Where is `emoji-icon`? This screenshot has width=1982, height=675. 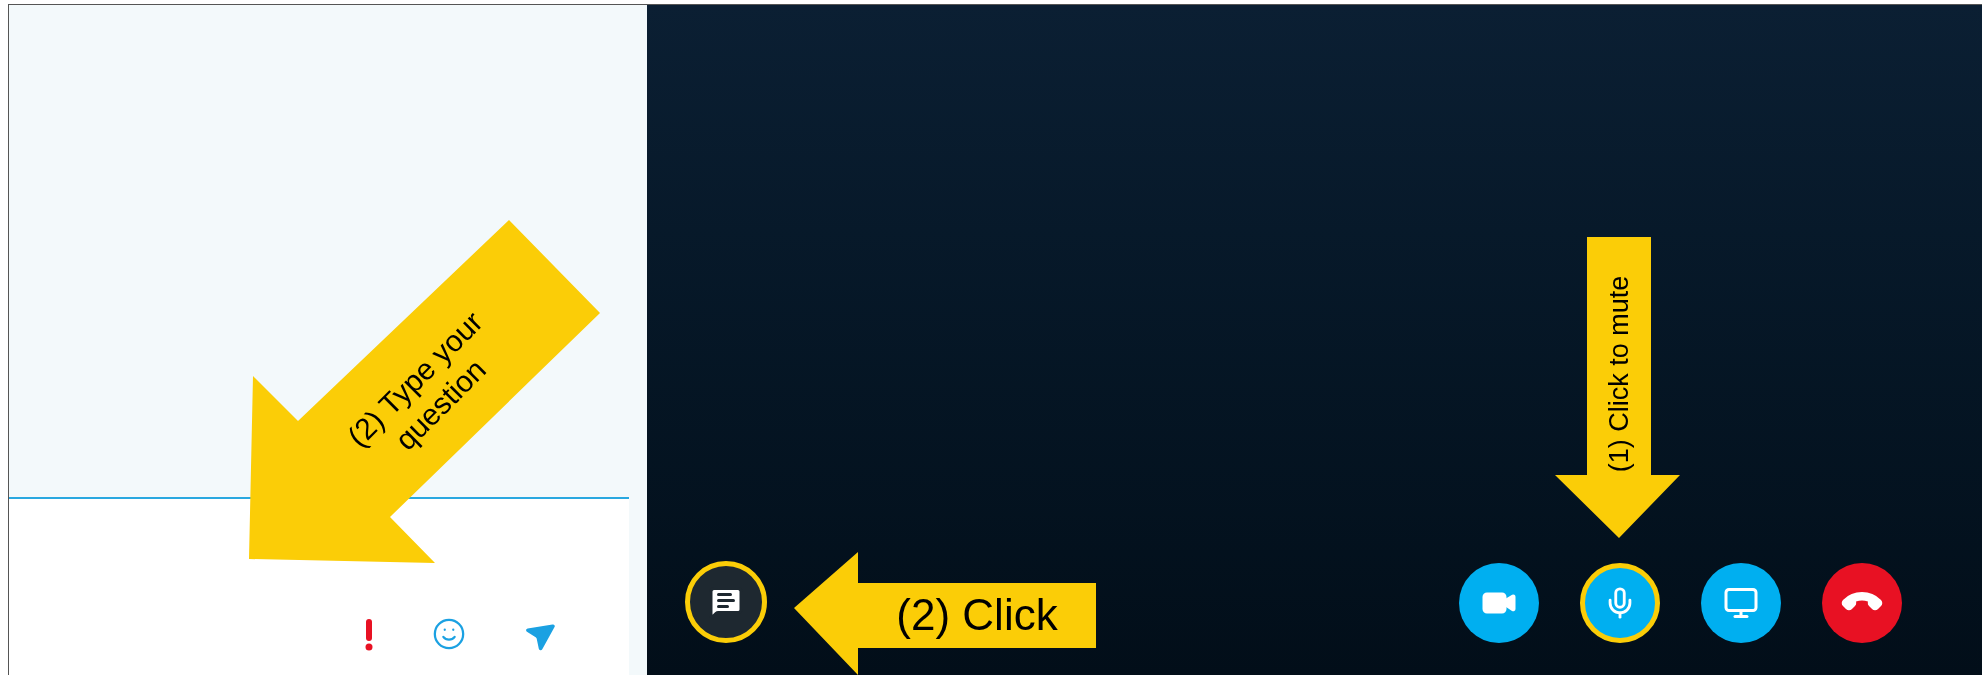
emoji-icon is located at coordinates (449, 634).